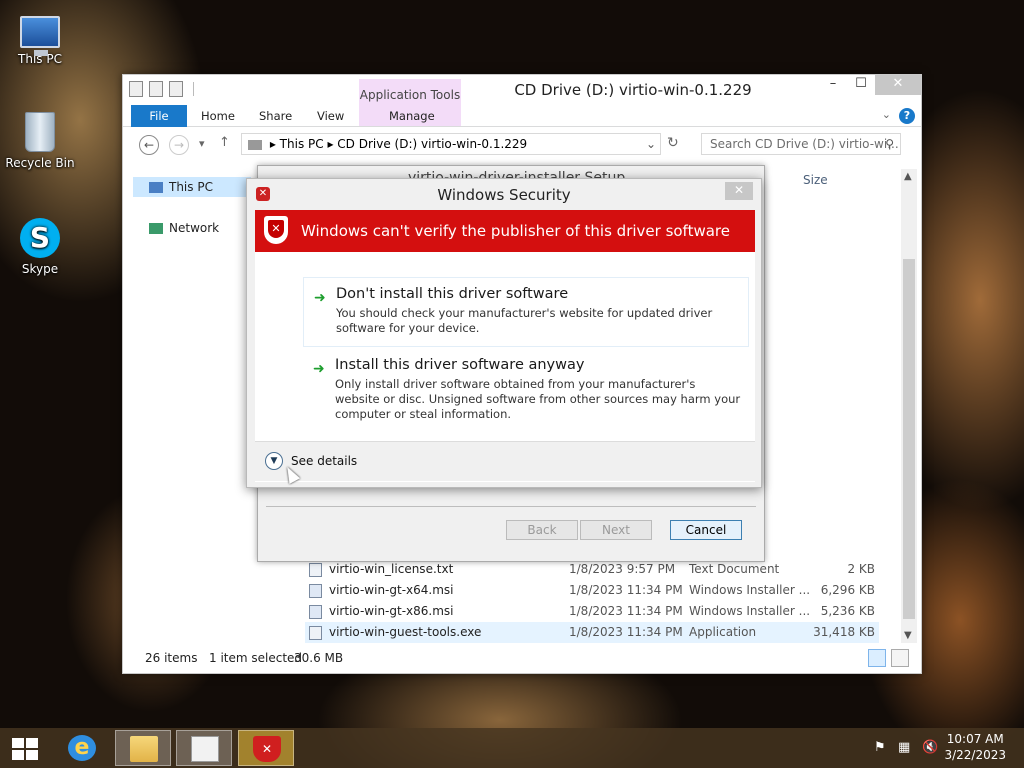  I want to click on taskbar-installer, so click(204, 748).